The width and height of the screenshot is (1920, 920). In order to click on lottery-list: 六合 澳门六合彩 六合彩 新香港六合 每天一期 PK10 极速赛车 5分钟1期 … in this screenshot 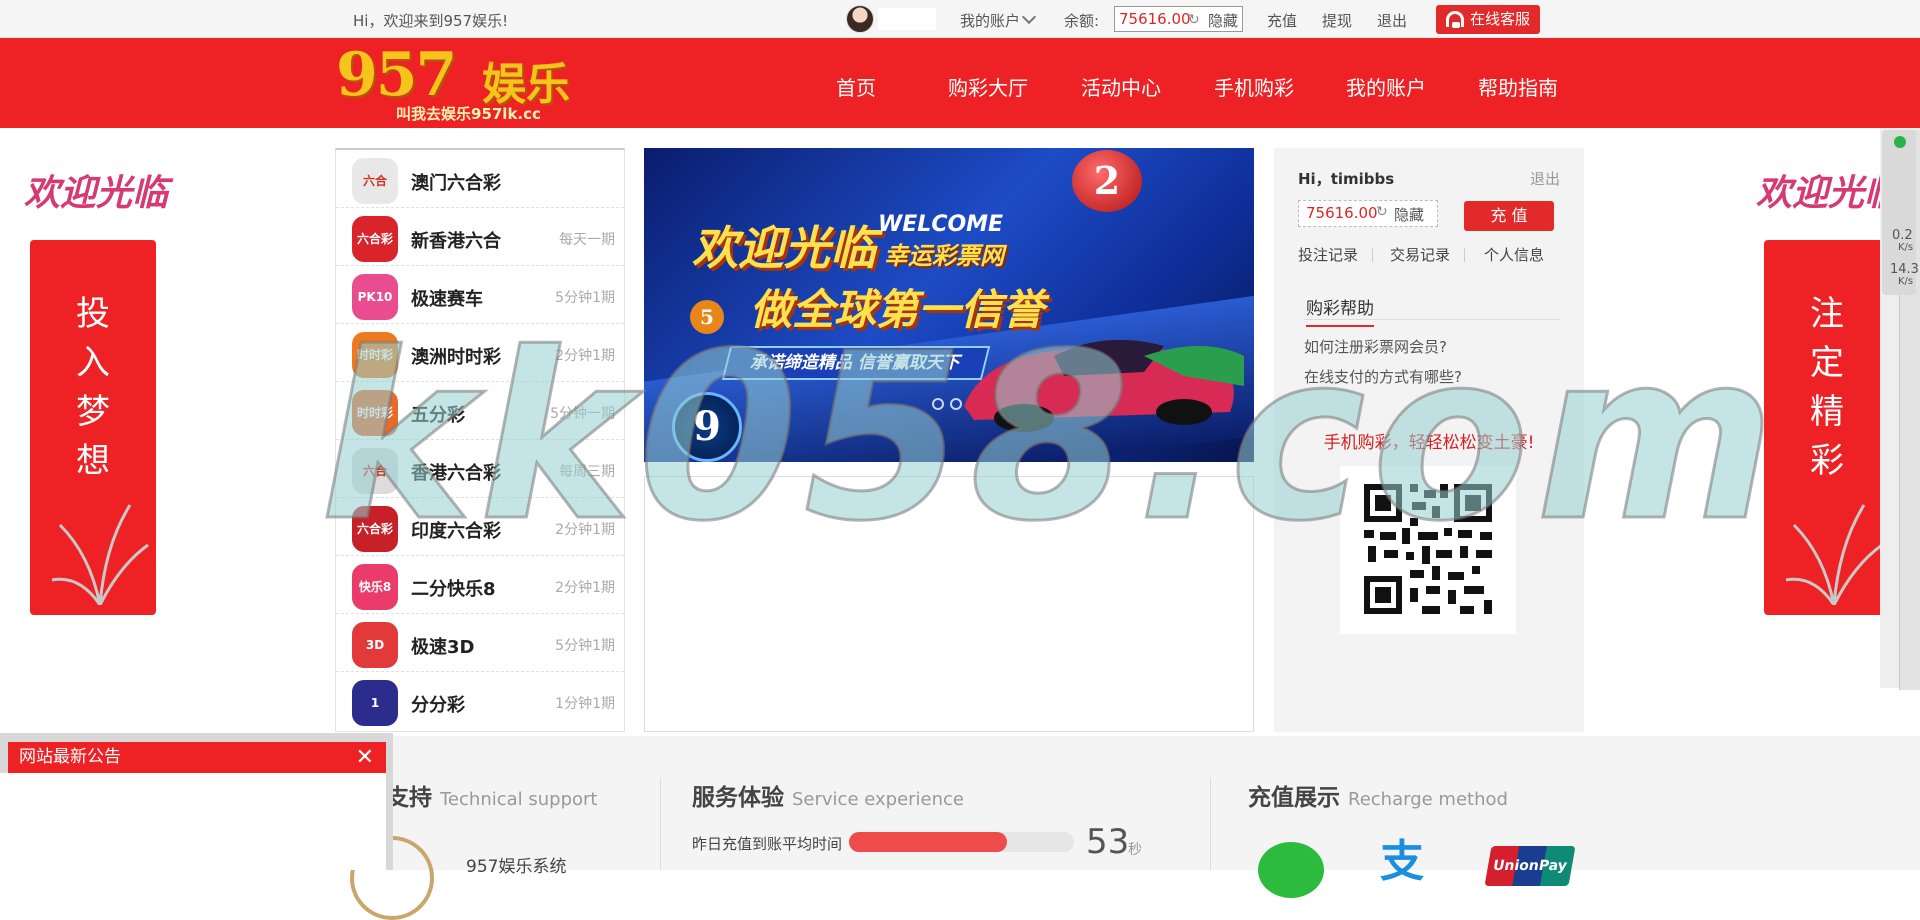, I will do `click(480, 440)`.